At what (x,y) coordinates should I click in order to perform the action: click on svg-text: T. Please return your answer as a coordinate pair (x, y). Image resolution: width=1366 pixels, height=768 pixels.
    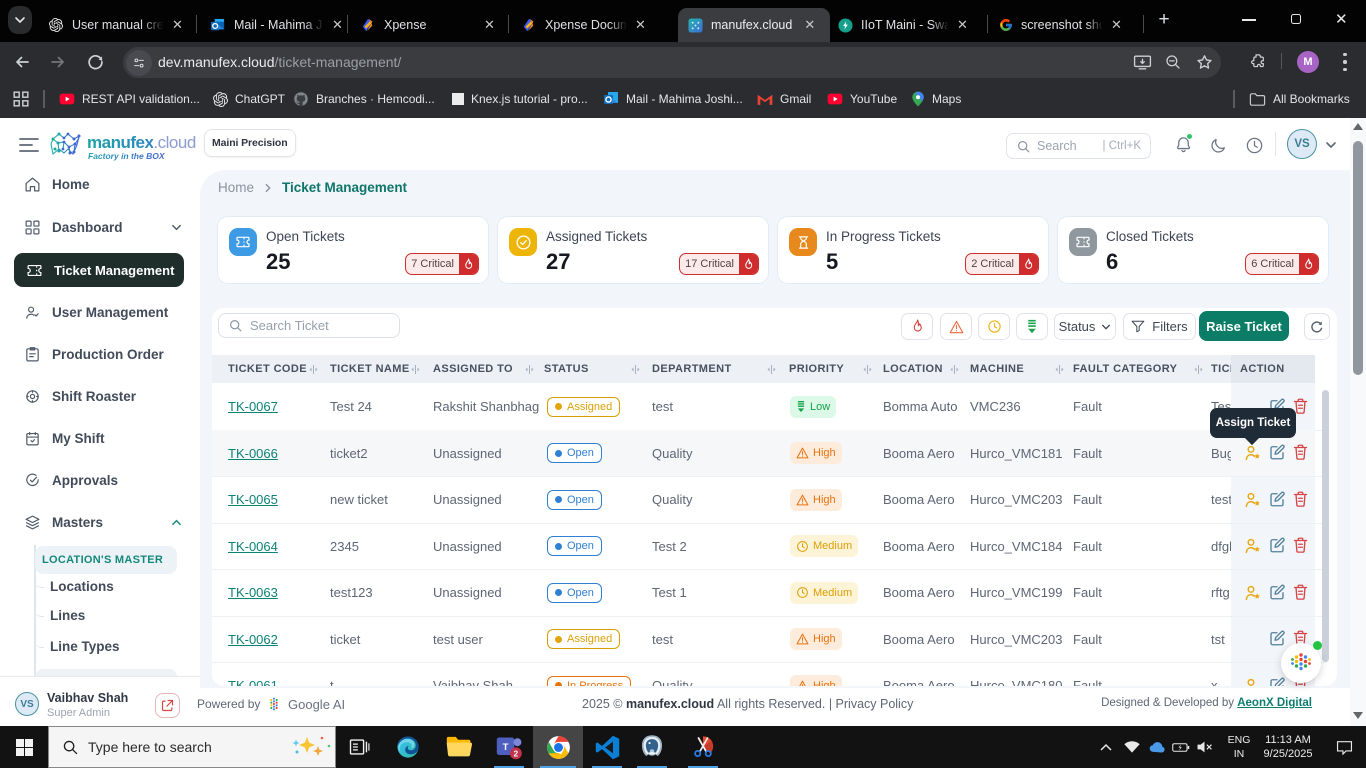
    Looking at the image, I should click on (505, 747).